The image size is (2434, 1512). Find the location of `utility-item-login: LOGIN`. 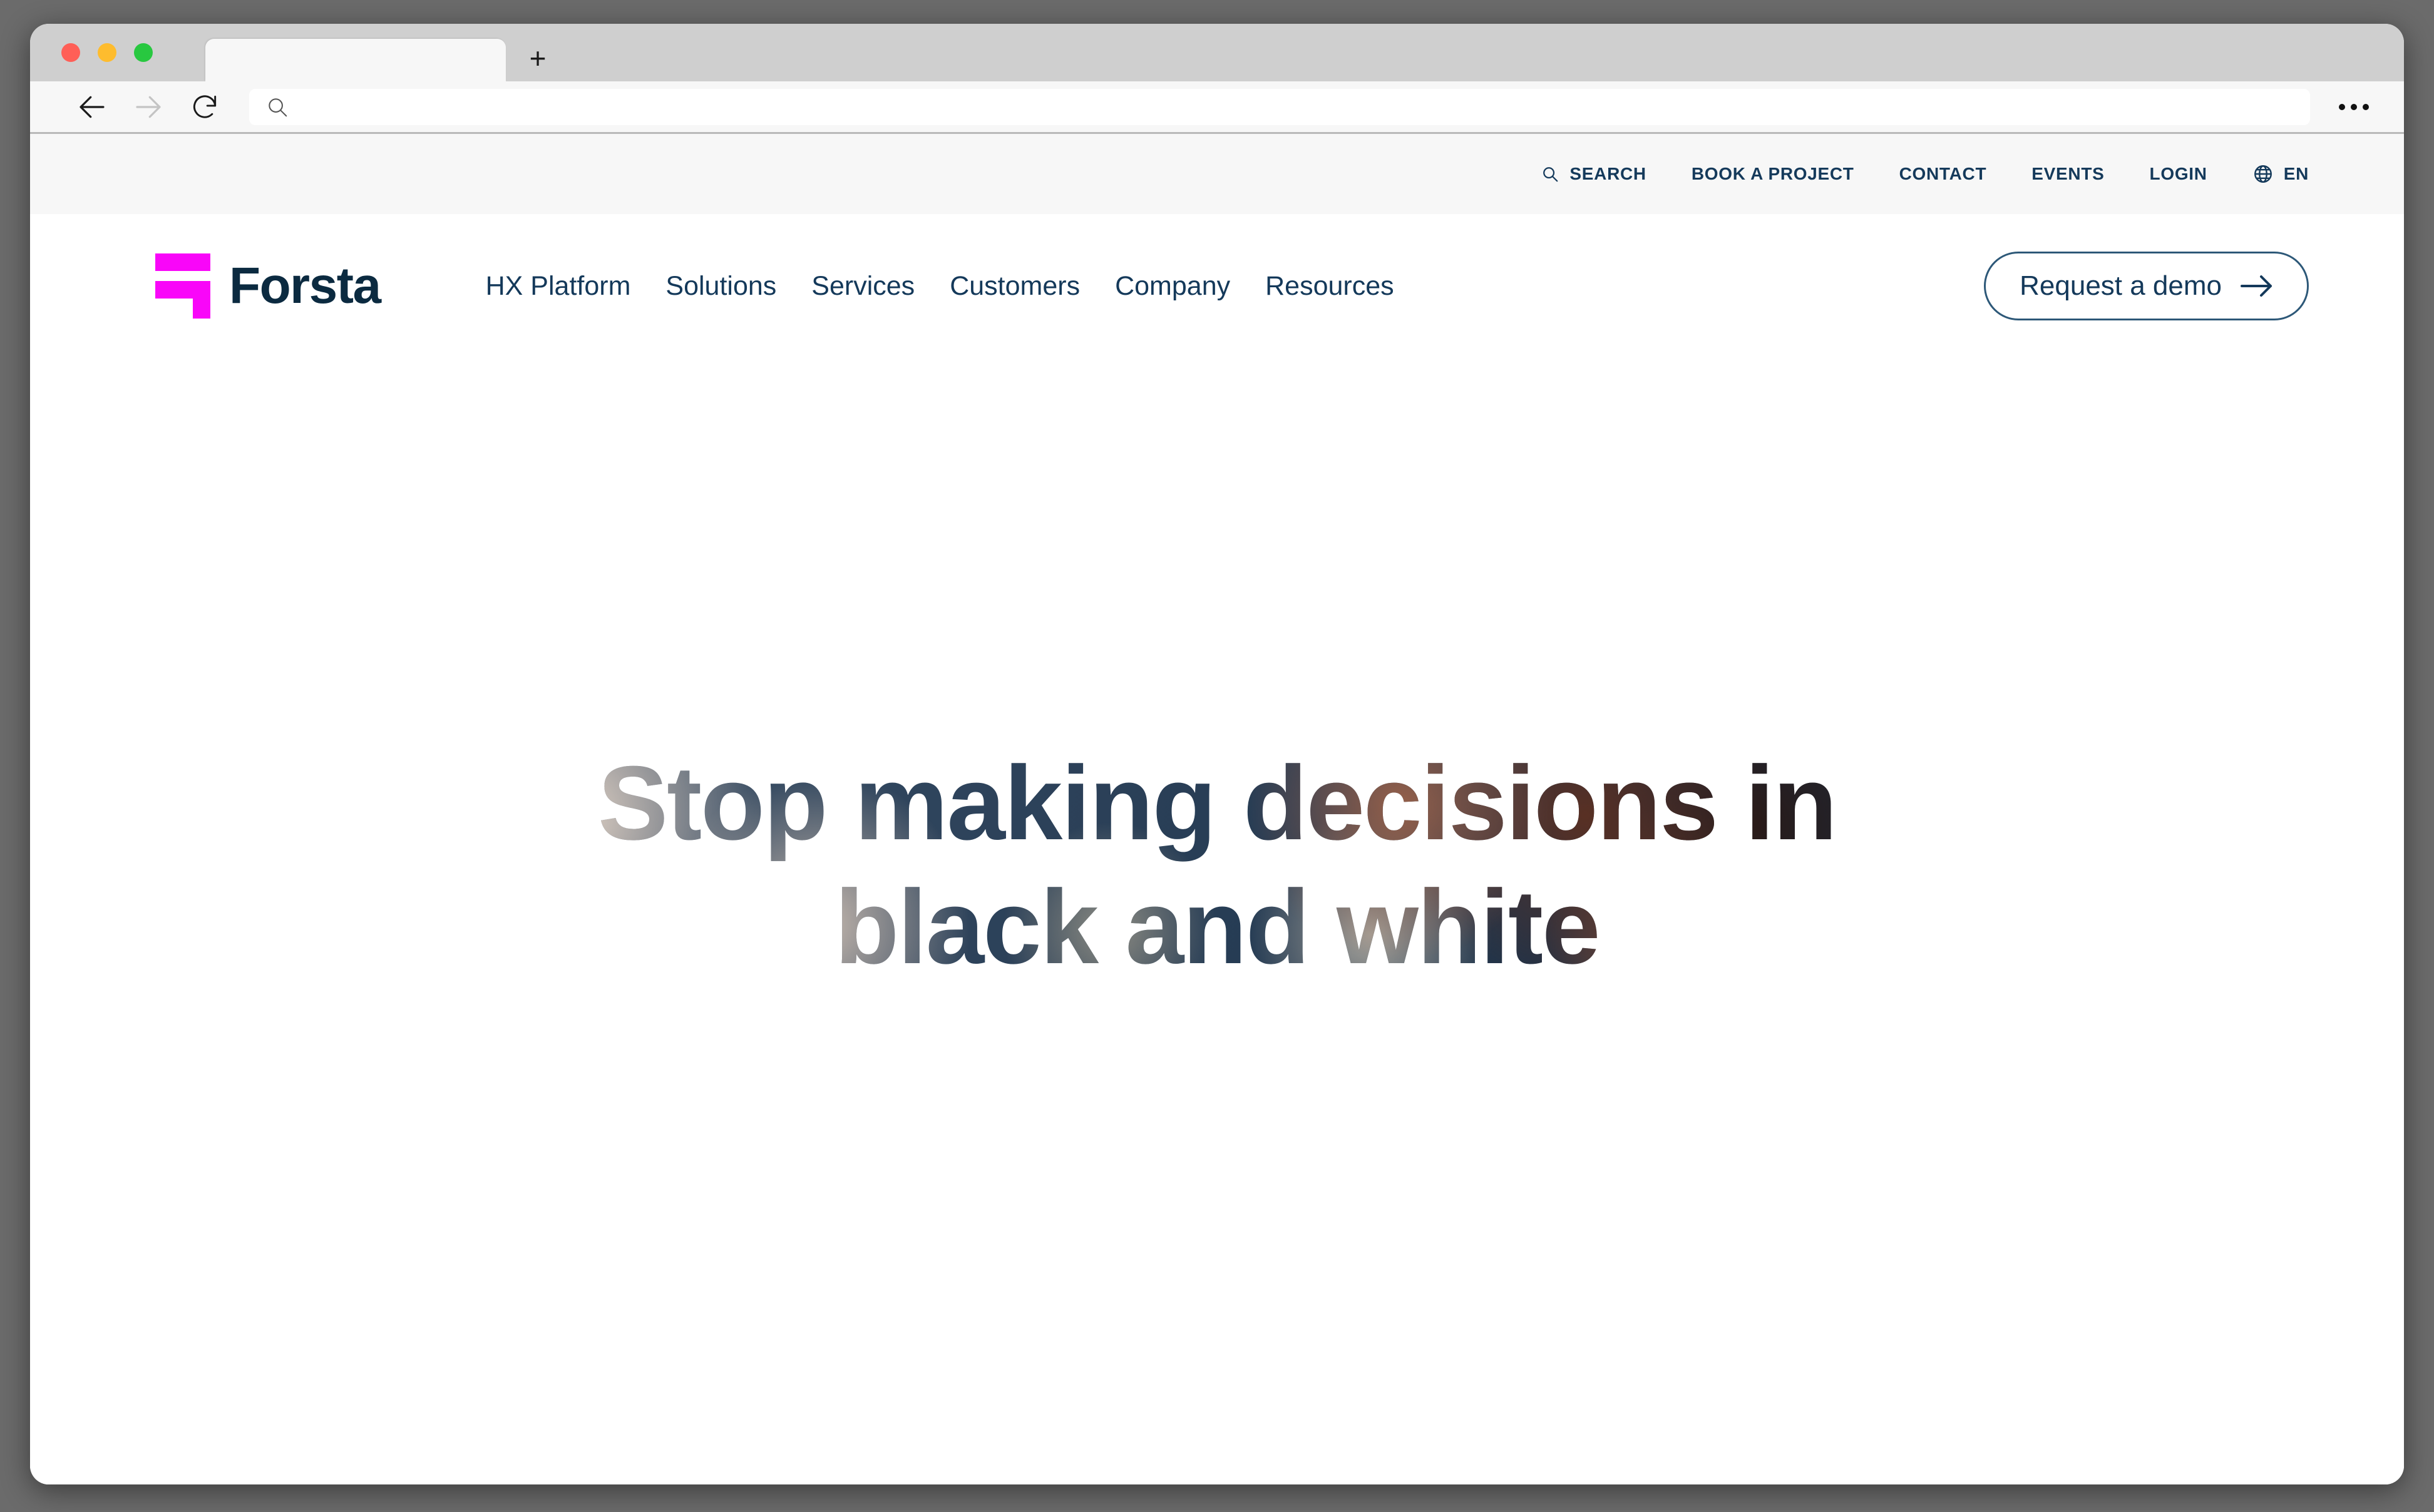

utility-item-login: LOGIN is located at coordinates (2178, 174).